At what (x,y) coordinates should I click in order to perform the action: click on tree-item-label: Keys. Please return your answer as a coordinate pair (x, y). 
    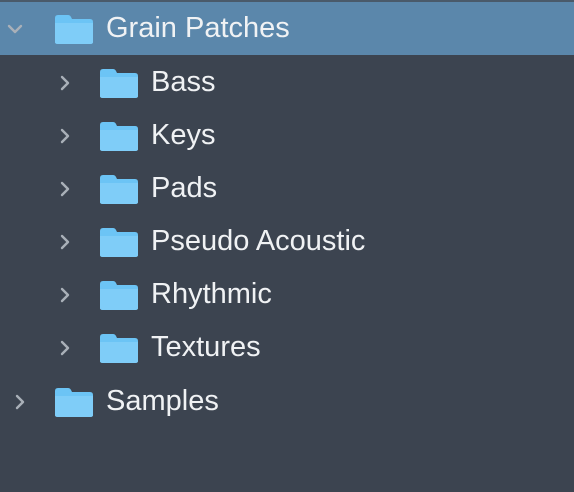
    Looking at the image, I should click on (183, 135).